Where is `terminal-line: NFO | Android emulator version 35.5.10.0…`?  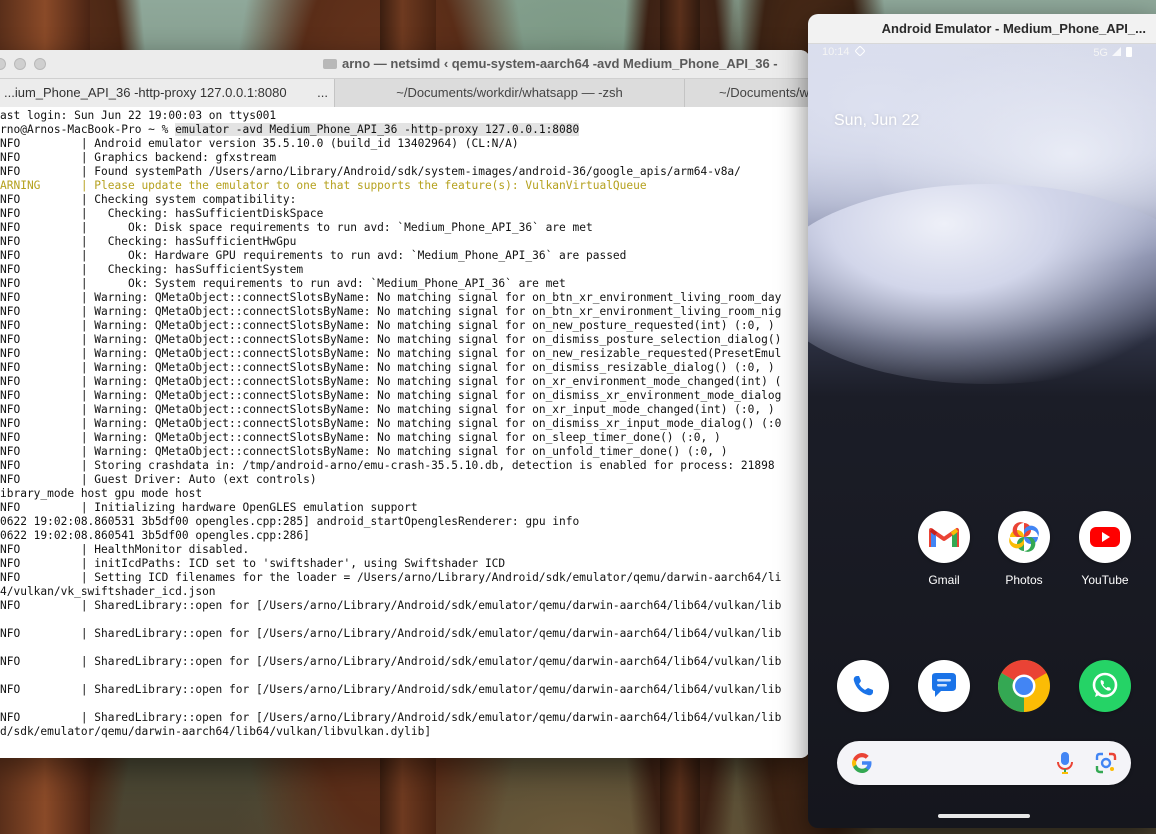
terminal-line: NFO | Android emulator version 35.5.10.0… is located at coordinates (259, 143).